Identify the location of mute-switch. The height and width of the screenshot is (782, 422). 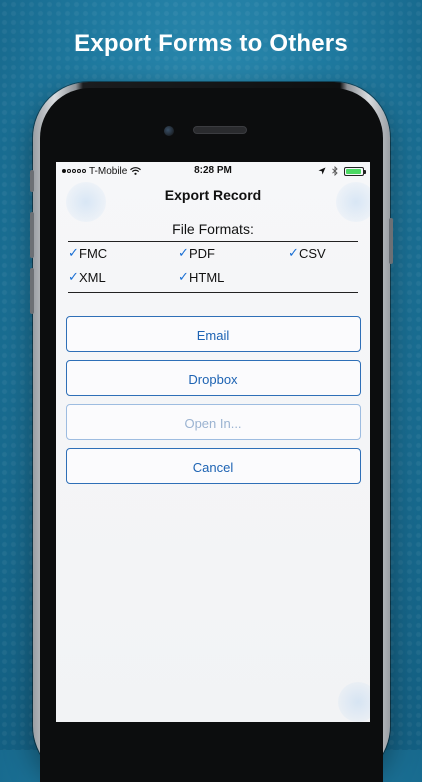
(32, 181).